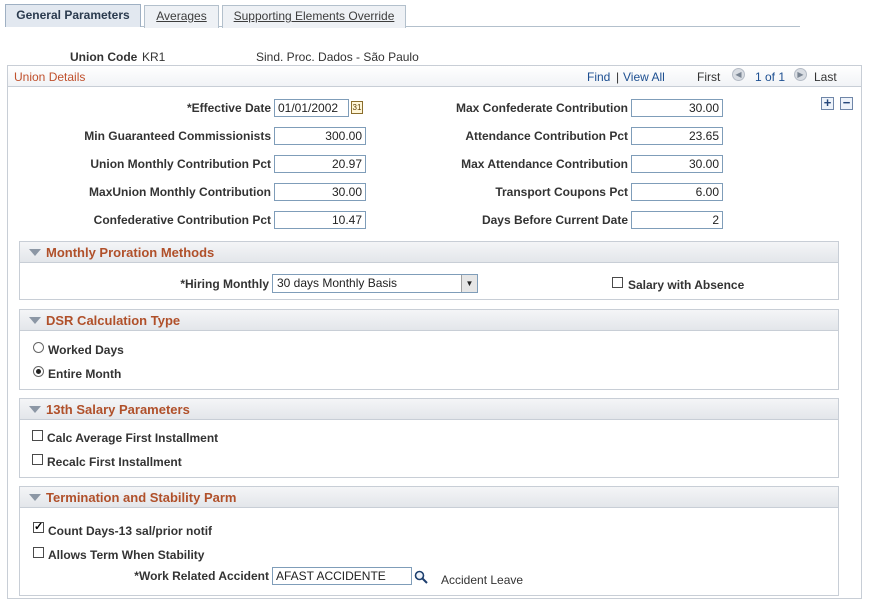 This screenshot has height=599, width=871. I want to click on allows-term-when-stability-label: Allows Term When Stability, so click(126, 555).